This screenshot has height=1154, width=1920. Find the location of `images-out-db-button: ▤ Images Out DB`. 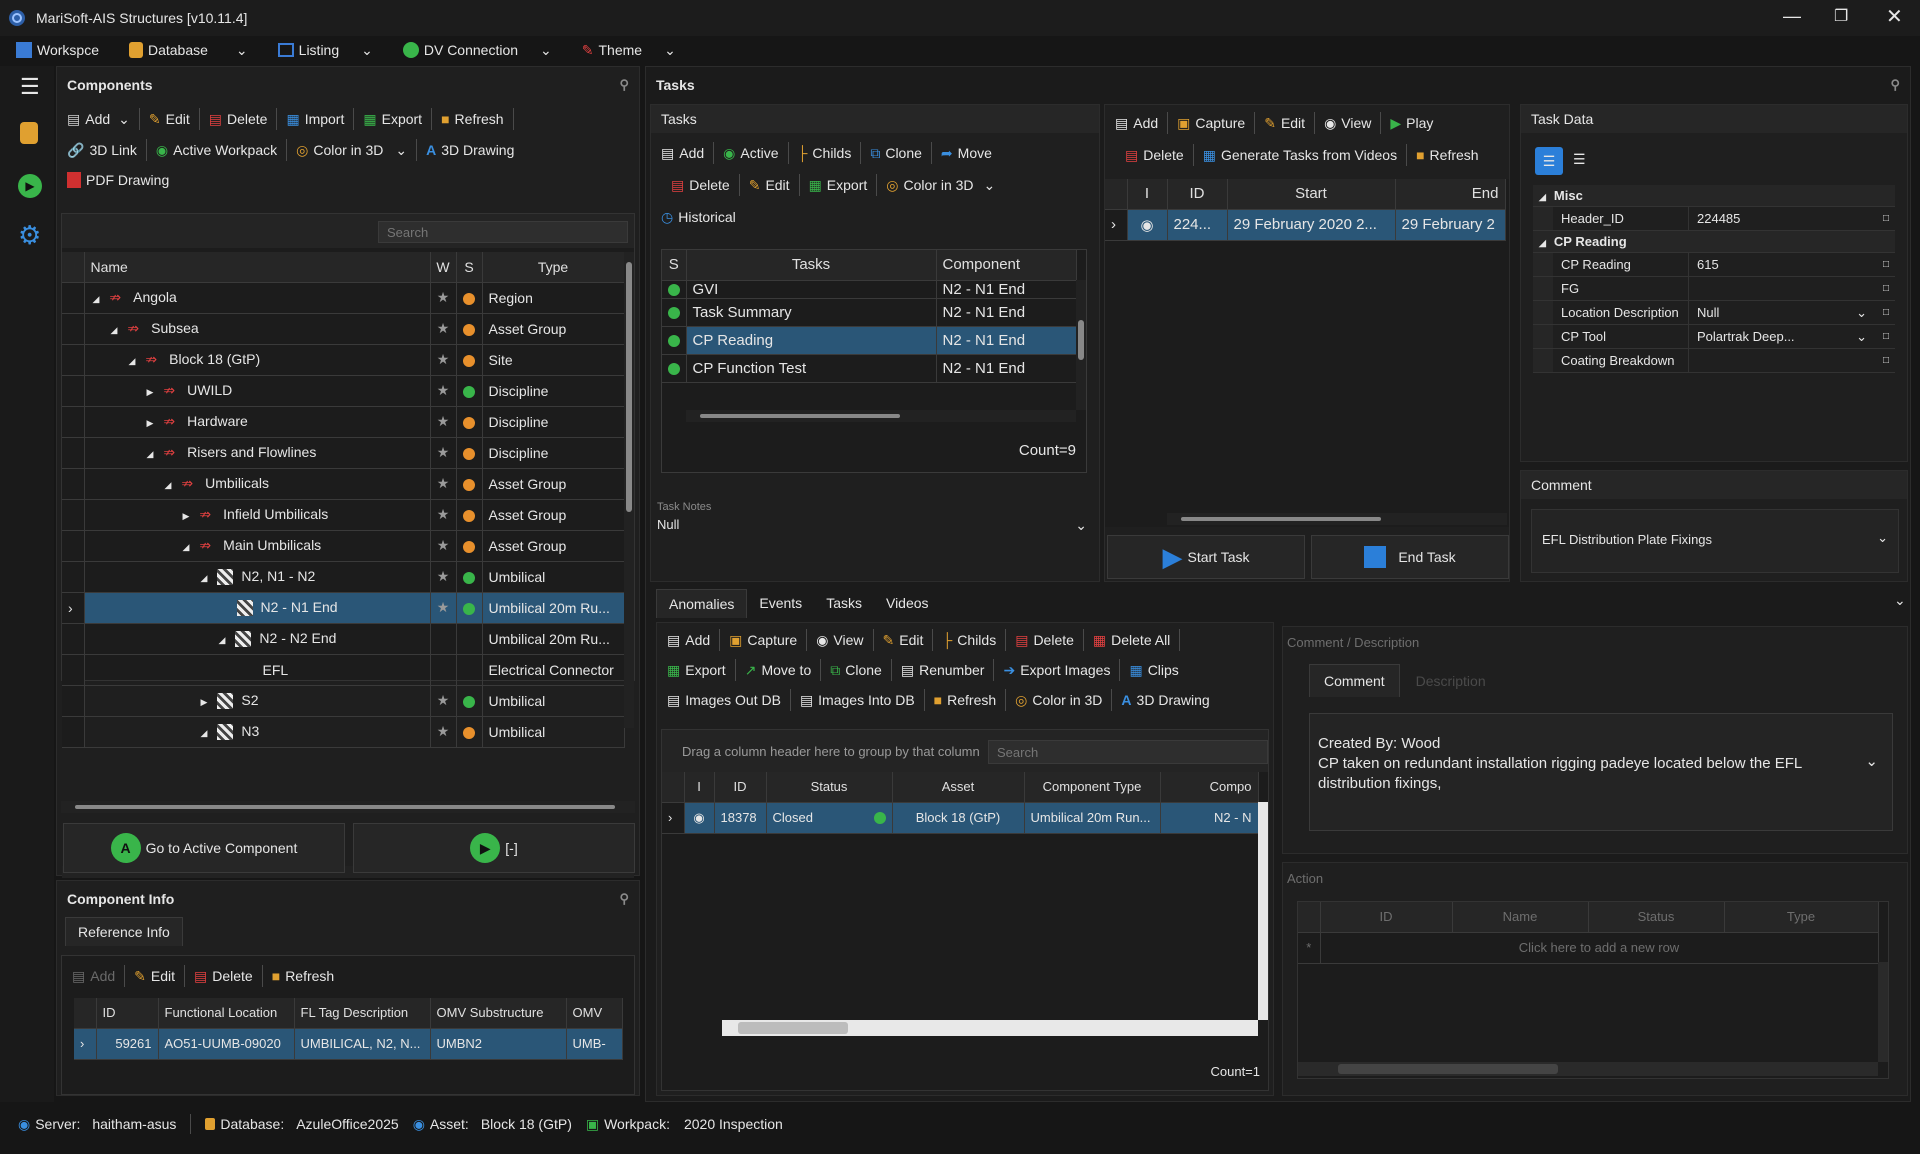

images-out-db-button: ▤ Images Out DB is located at coordinates (724, 700).